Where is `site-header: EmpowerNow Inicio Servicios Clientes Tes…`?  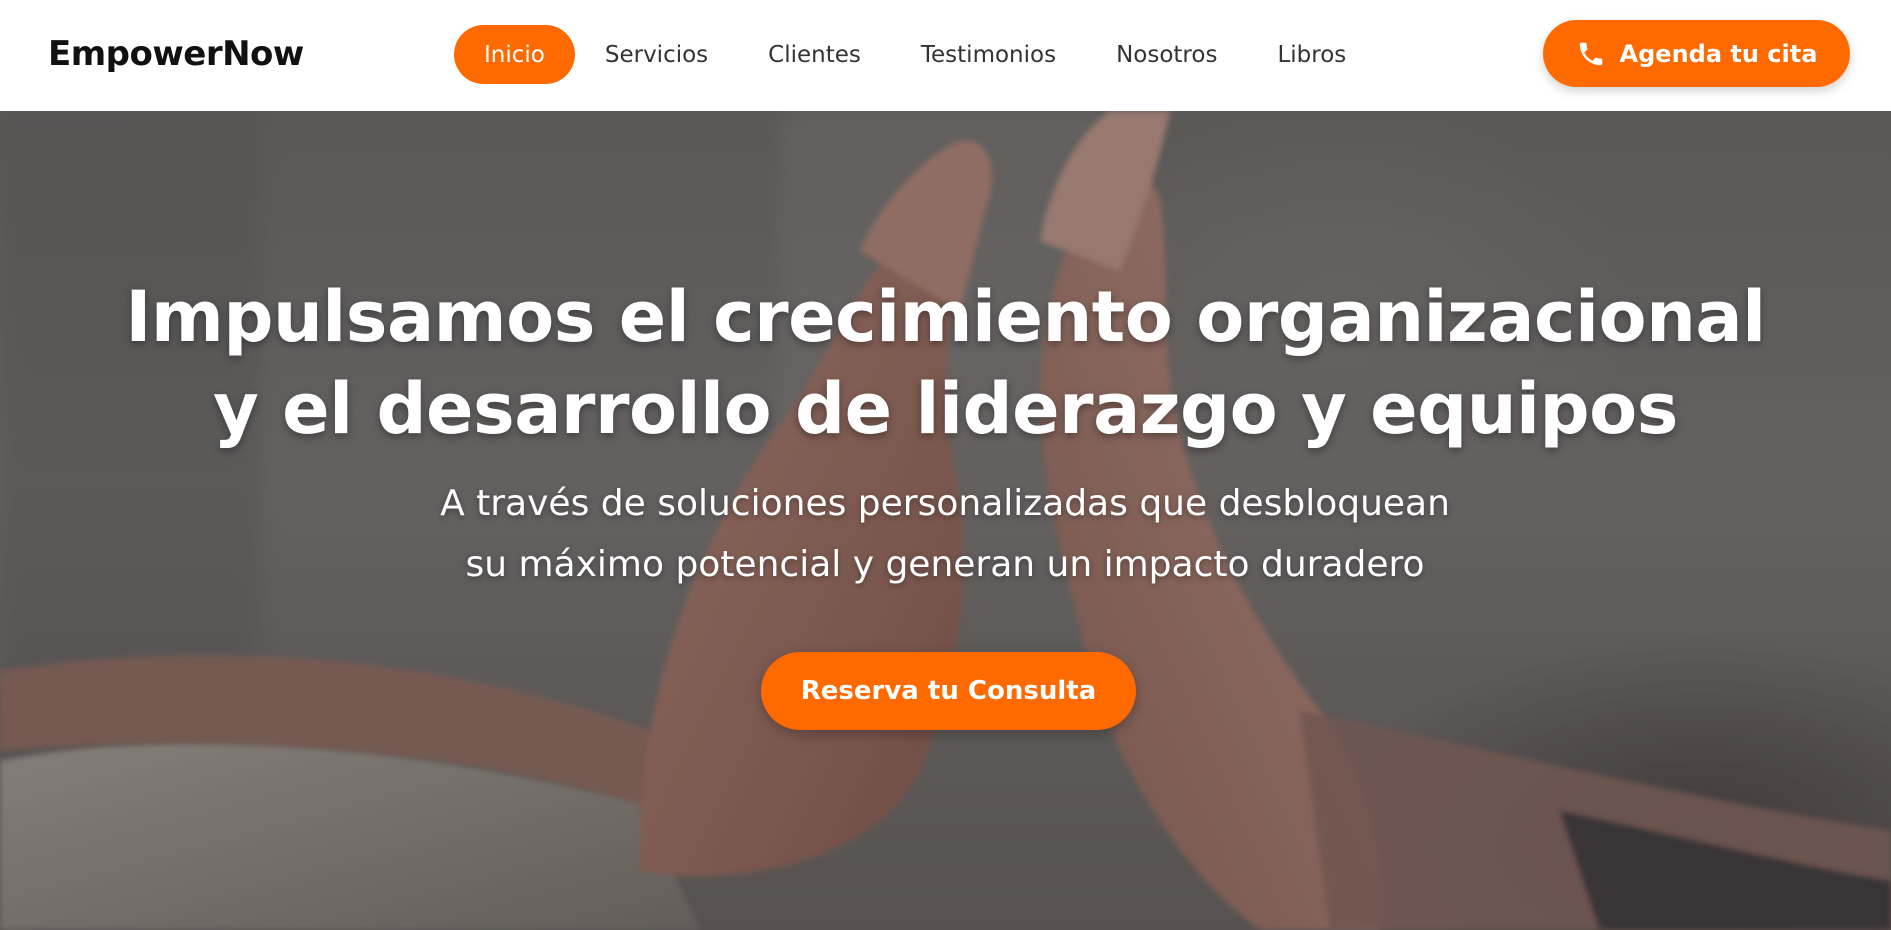
site-header: EmpowerNow Inicio Servicios Clientes Tes… is located at coordinates (945, 55).